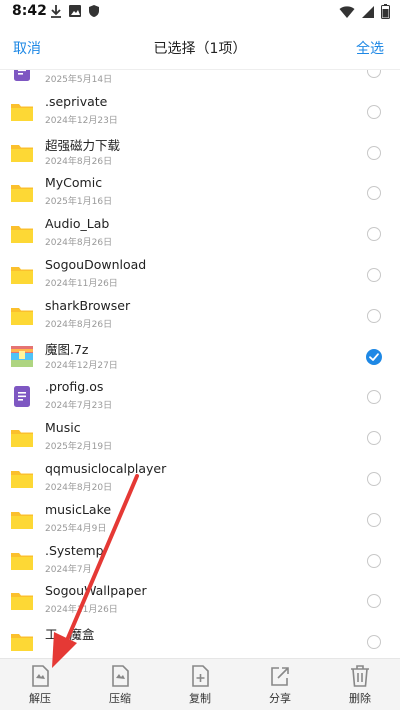 The width and height of the screenshot is (400, 710). What do you see at coordinates (385, 11) in the screenshot?
I see `battery-icon` at bounding box center [385, 11].